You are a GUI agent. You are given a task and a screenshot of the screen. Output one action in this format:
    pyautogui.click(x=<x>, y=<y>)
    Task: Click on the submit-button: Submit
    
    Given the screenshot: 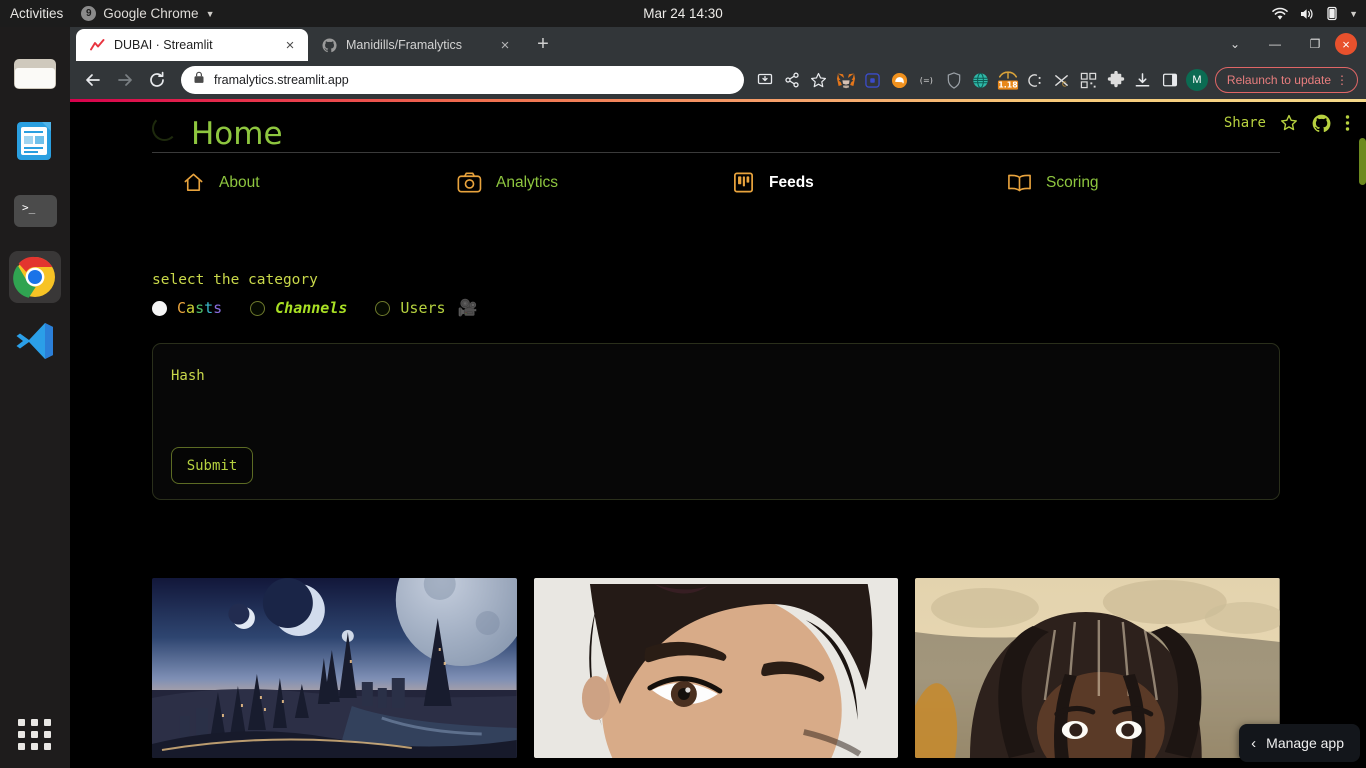 What is the action you would take?
    pyautogui.click(x=212, y=465)
    